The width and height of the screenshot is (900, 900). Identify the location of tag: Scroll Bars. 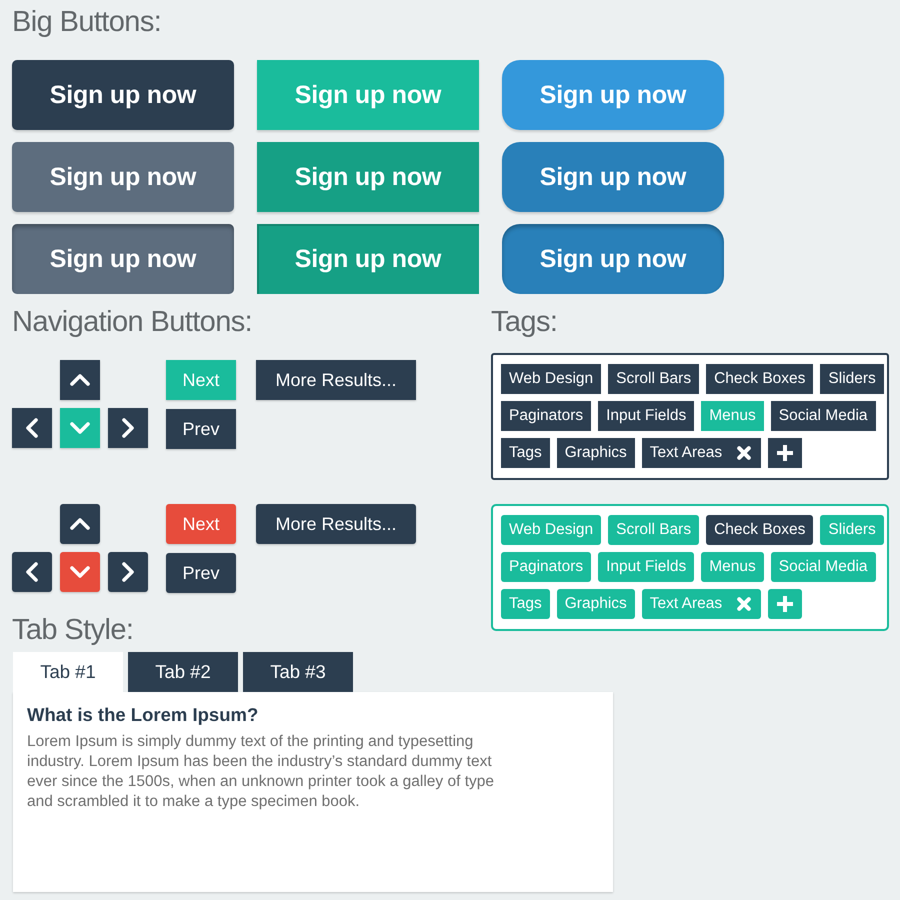
(654, 379).